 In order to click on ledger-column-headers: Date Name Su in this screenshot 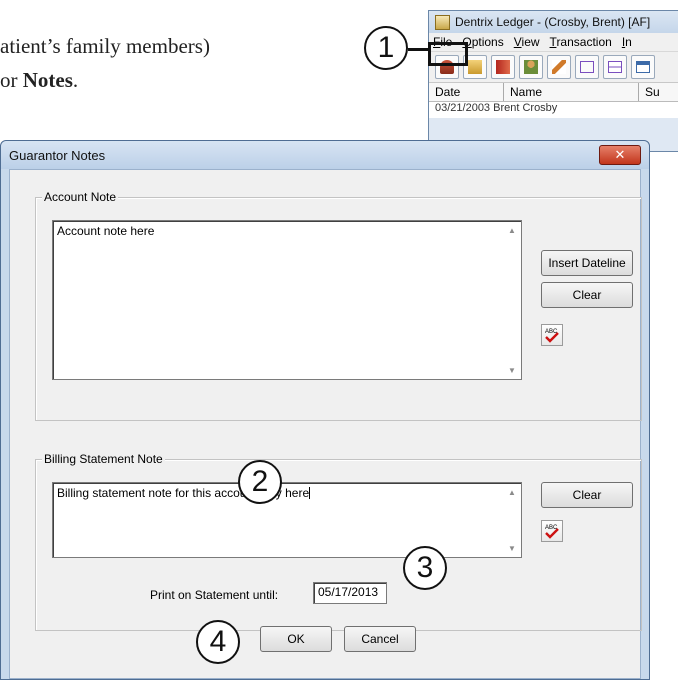, I will do `click(553, 92)`.